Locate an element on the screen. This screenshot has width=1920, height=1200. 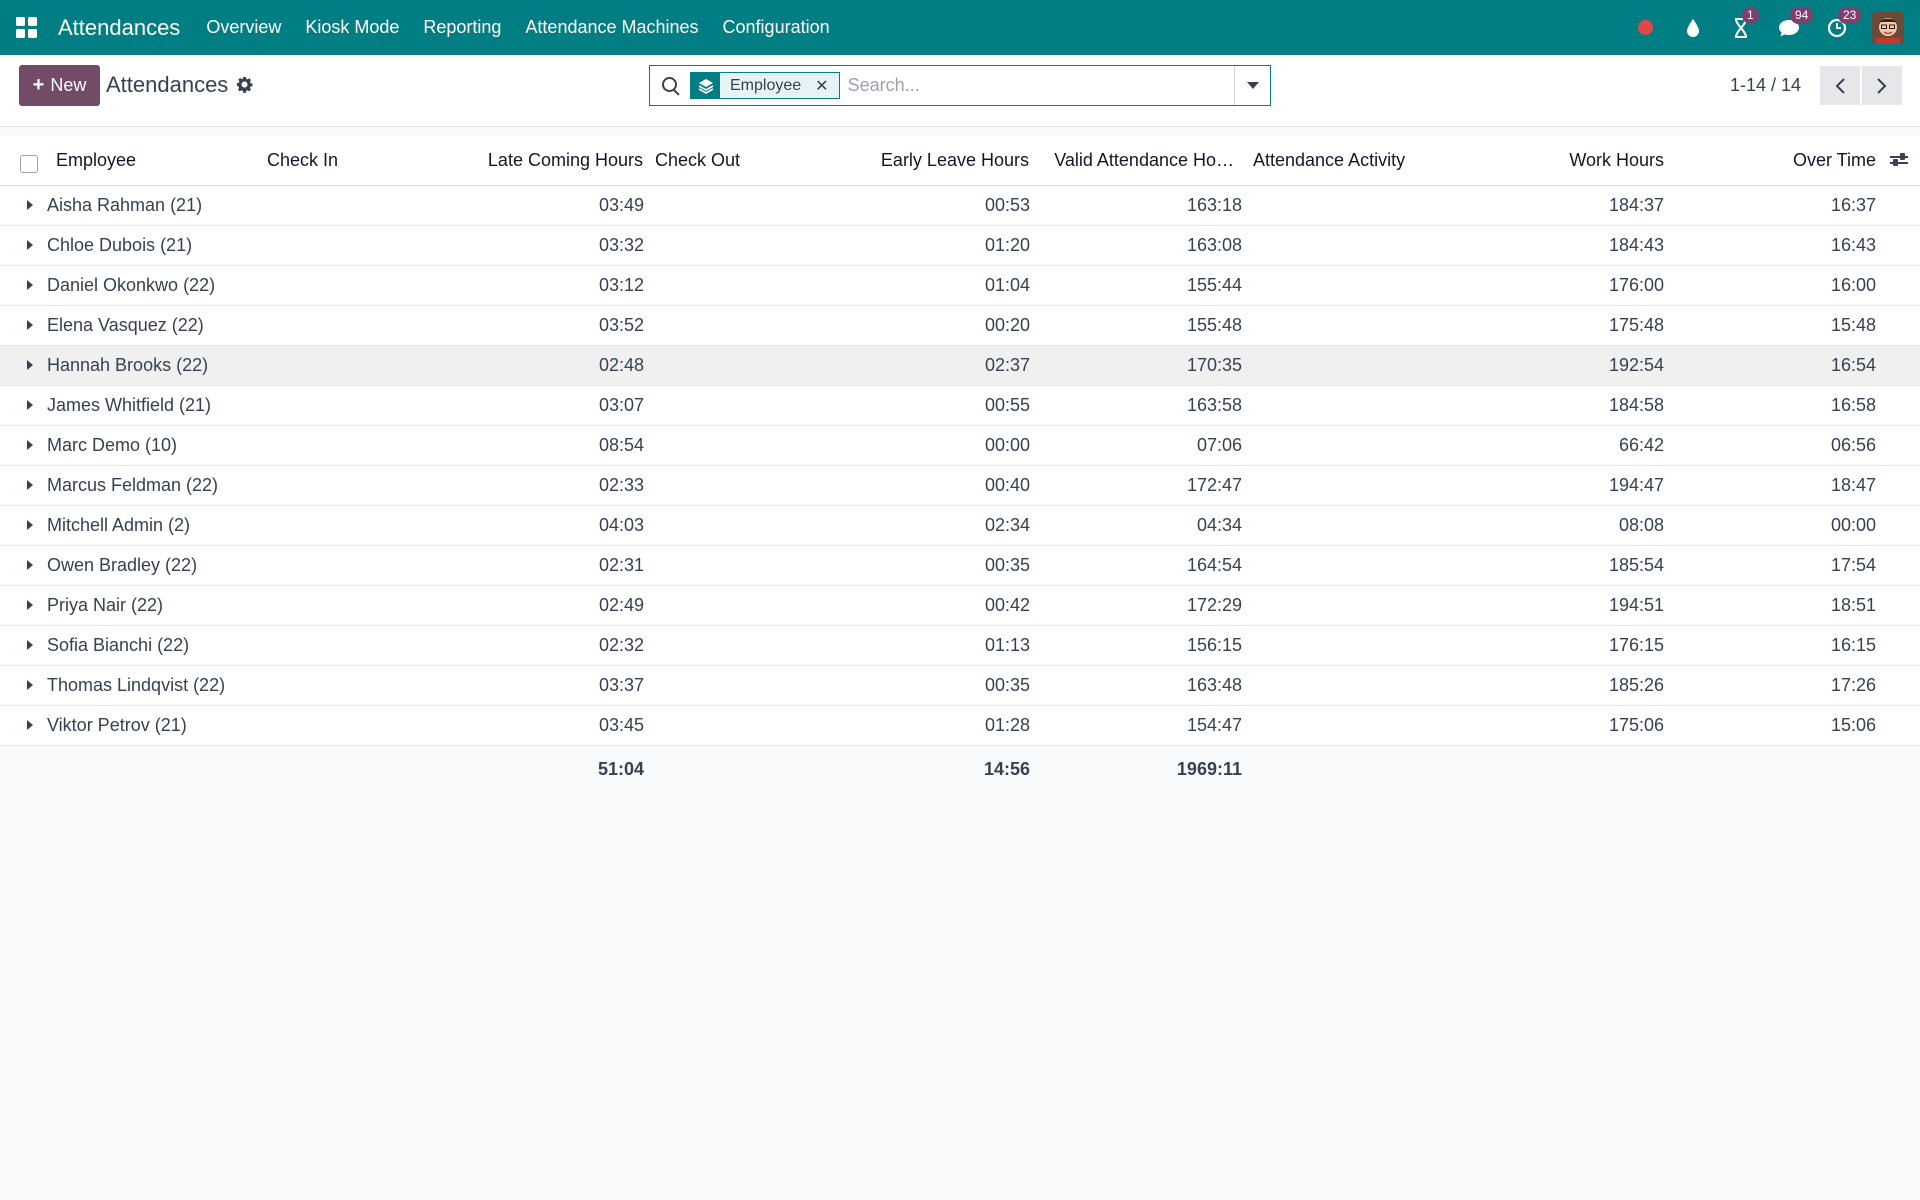
new-button: + New is located at coordinates (59, 85).